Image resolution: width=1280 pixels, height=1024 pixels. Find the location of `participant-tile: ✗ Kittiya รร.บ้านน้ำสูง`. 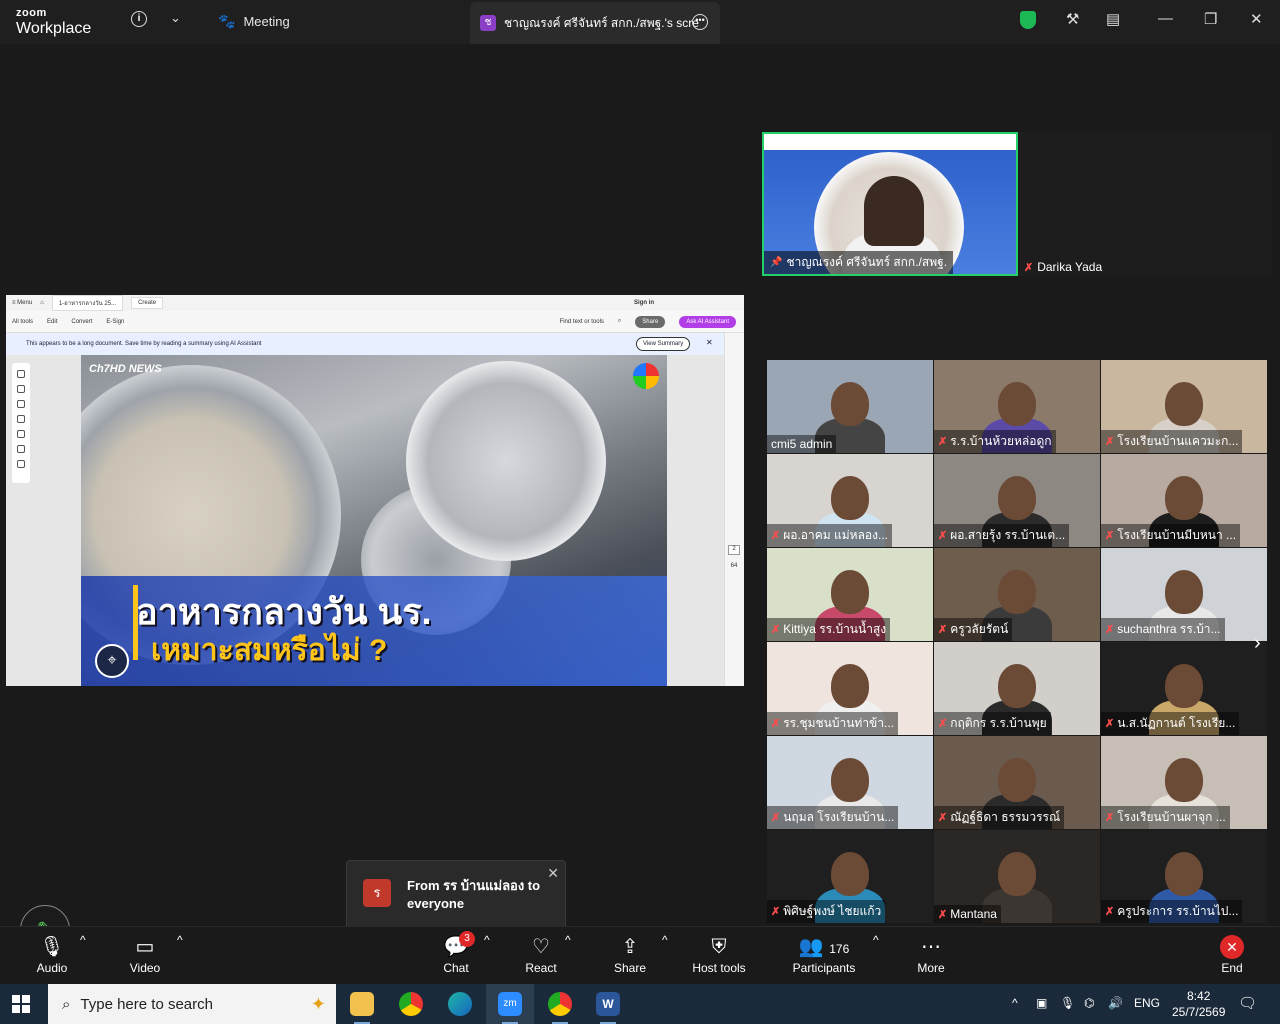

participant-tile: ✗ Kittiya รร.บ้านน้ำสูง is located at coordinates (850, 594).